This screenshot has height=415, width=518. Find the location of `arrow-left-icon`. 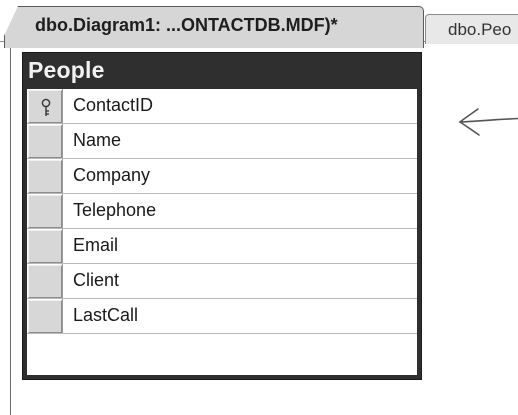

arrow-left-icon is located at coordinates (488, 122).